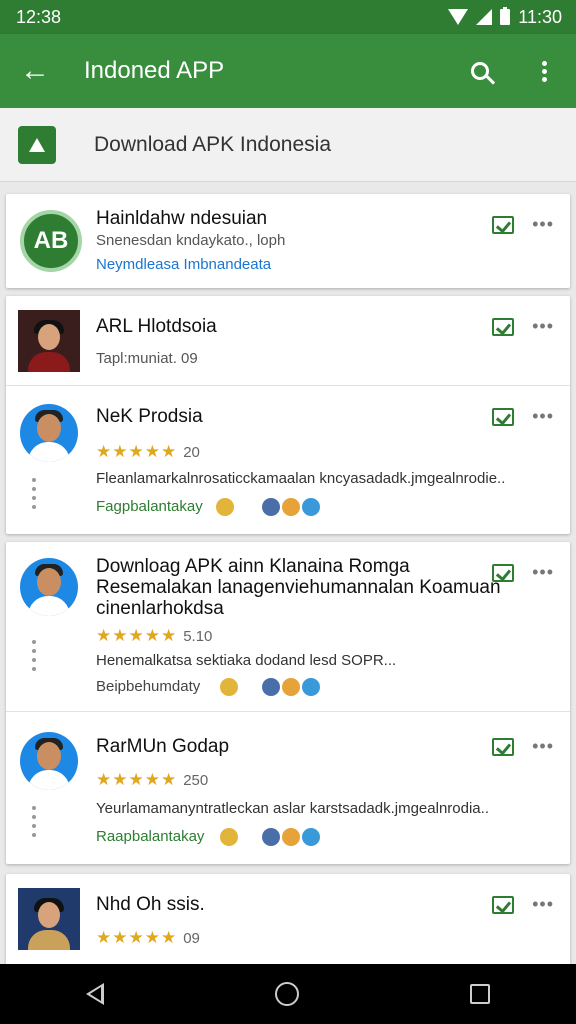 The width and height of the screenshot is (576, 1024). What do you see at coordinates (149, 416) in the screenshot?
I see `app-title: NeK Prodsia` at bounding box center [149, 416].